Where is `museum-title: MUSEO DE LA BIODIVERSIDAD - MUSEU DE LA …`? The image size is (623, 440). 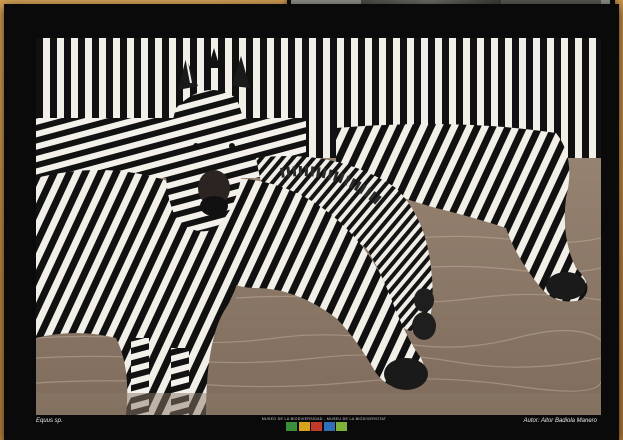
museum-title: MUSEO DE LA BIODIVERSIDAD - MUSEU DE LA … is located at coordinates (324, 419).